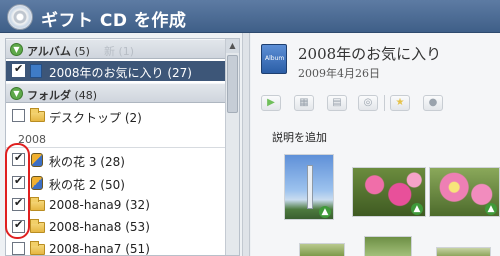 This screenshot has width=500, height=256. What do you see at coordinates (49, 51) in the screenshot?
I see `section-albums-label: アルバム` at bounding box center [49, 51].